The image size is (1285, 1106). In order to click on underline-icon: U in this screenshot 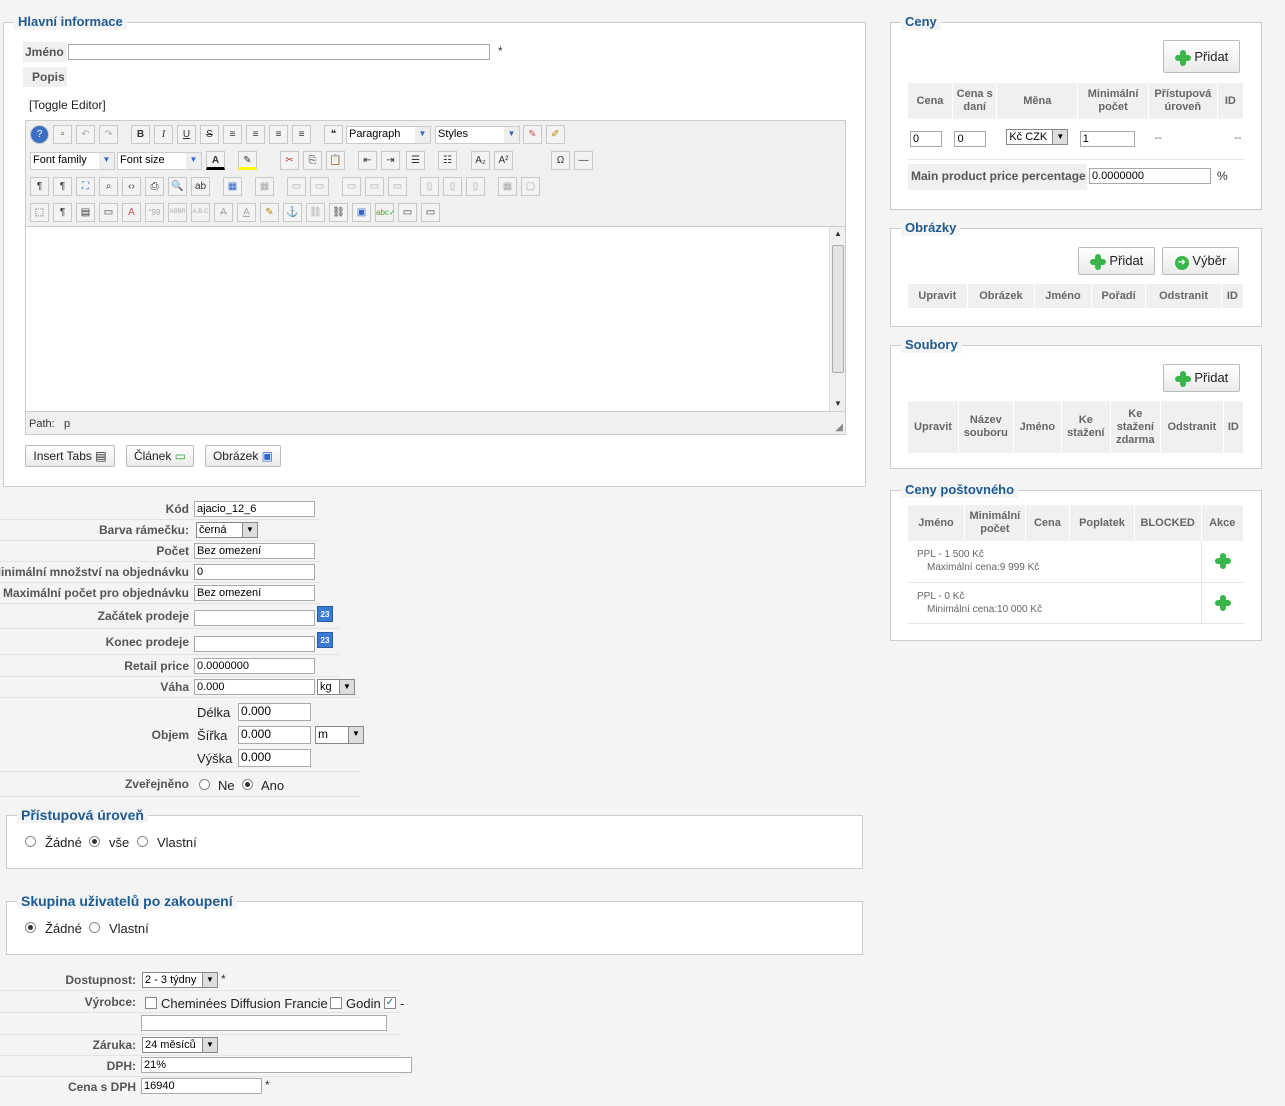, I will do `click(186, 134)`.